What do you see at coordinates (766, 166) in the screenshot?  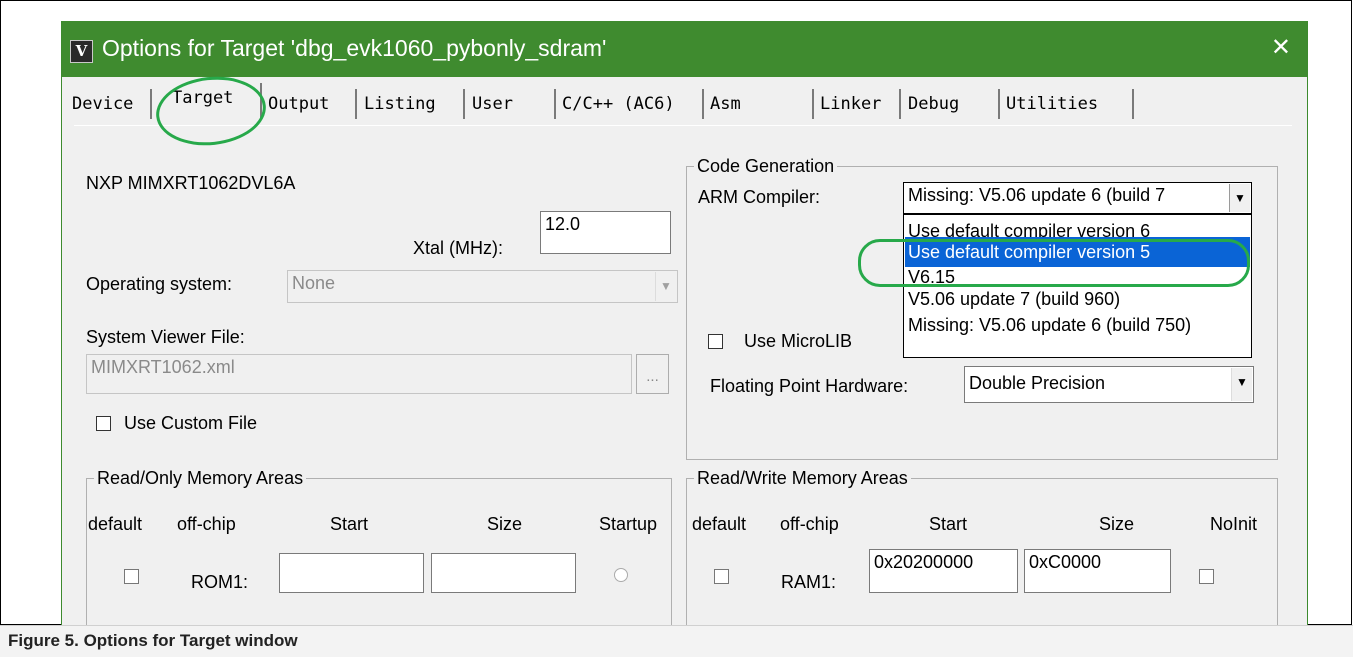 I see `code-generation-title: Code Generation` at bounding box center [766, 166].